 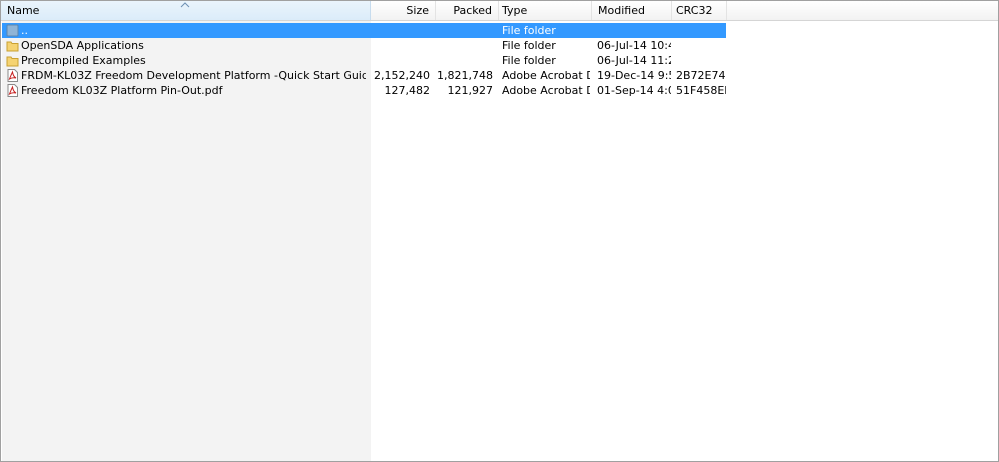 I want to click on file-size: 127,482, so click(x=407, y=90).